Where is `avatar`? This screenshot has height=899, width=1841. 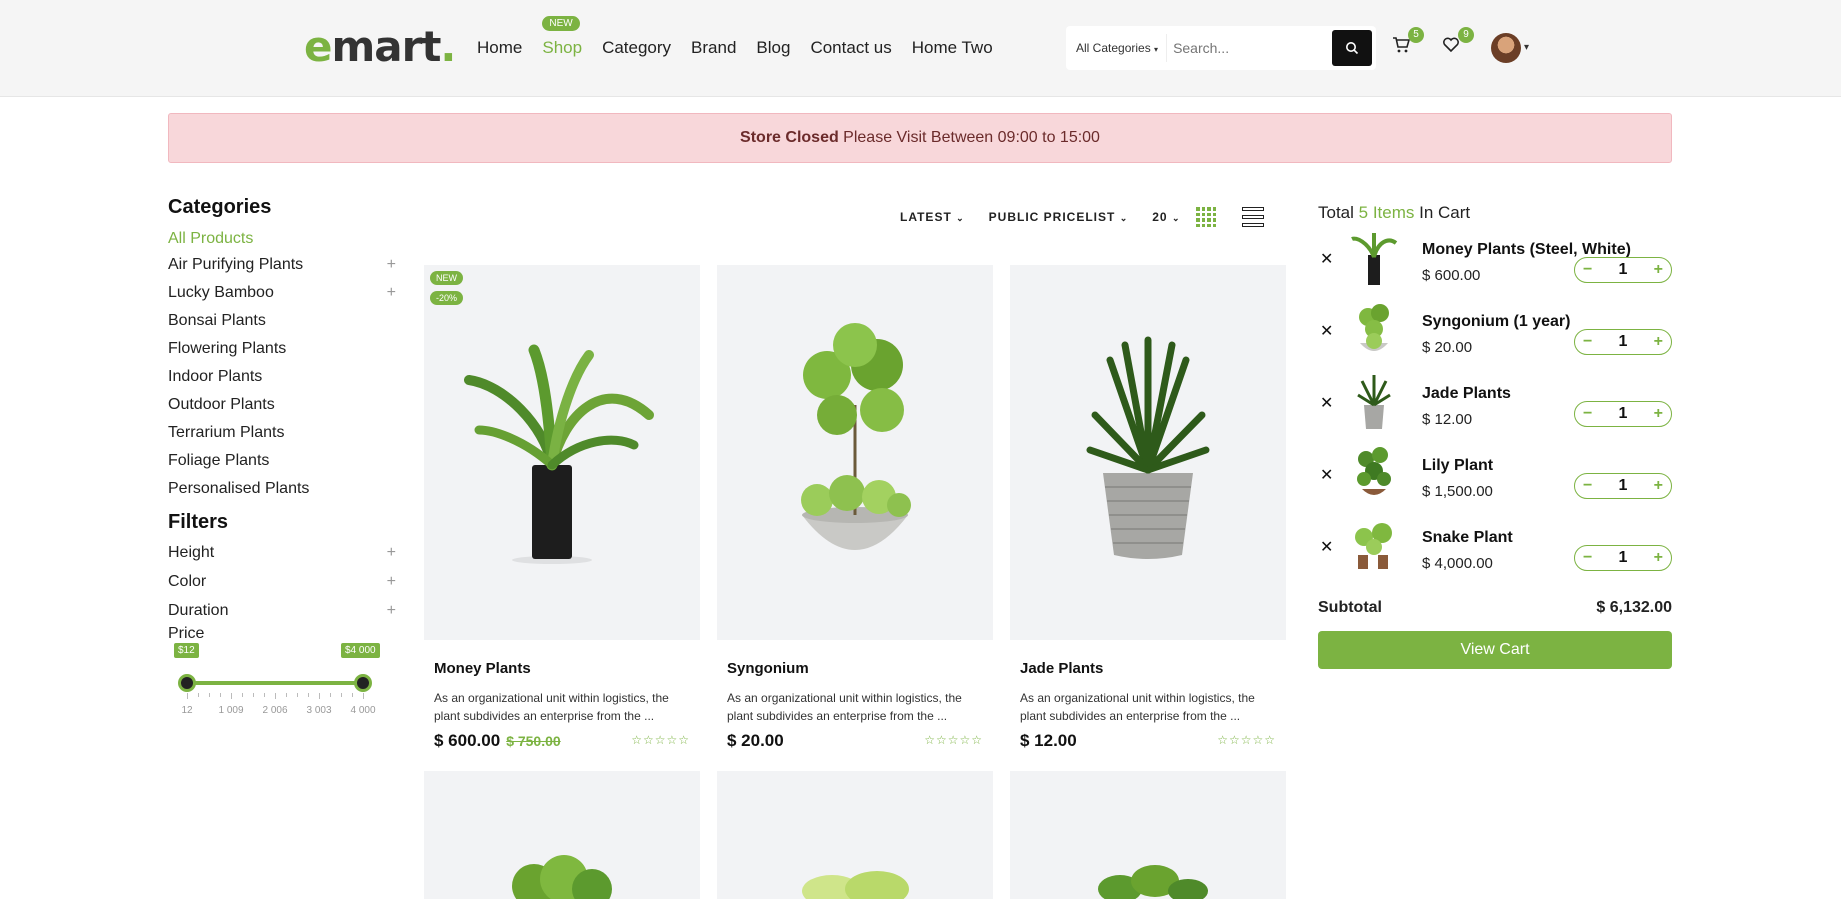 avatar is located at coordinates (1506, 48).